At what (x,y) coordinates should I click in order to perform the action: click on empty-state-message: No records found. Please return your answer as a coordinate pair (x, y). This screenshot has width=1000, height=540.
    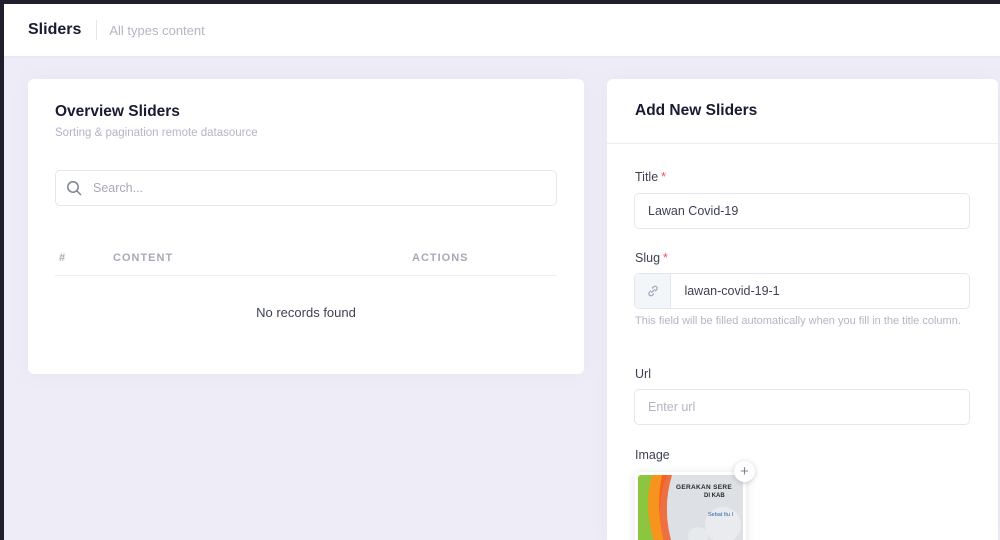
    Looking at the image, I should click on (306, 312).